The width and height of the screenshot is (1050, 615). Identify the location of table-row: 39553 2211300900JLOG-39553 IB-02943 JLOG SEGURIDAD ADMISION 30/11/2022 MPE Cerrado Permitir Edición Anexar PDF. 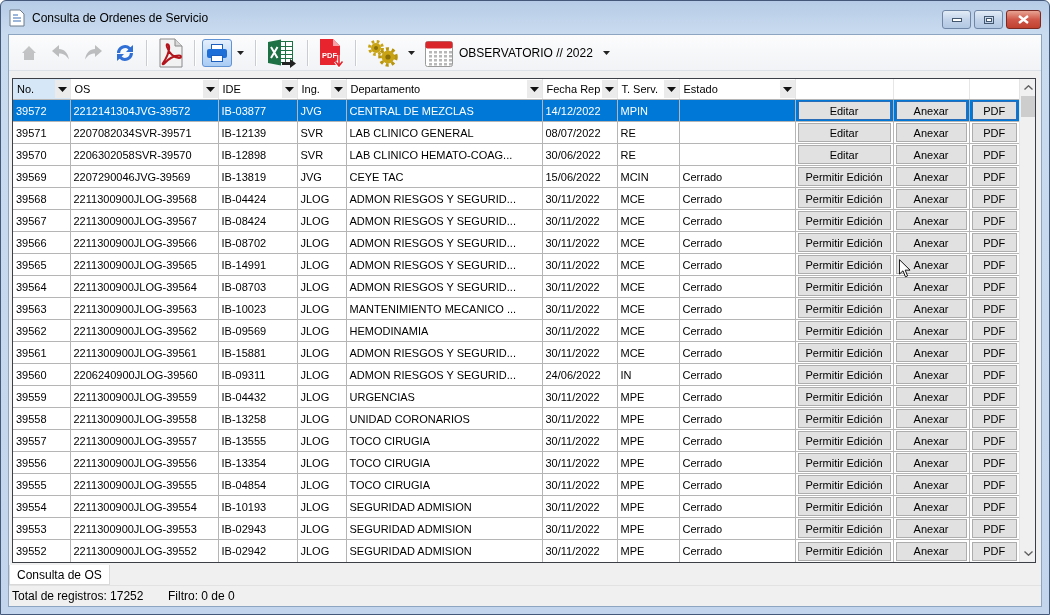
(516, 528).